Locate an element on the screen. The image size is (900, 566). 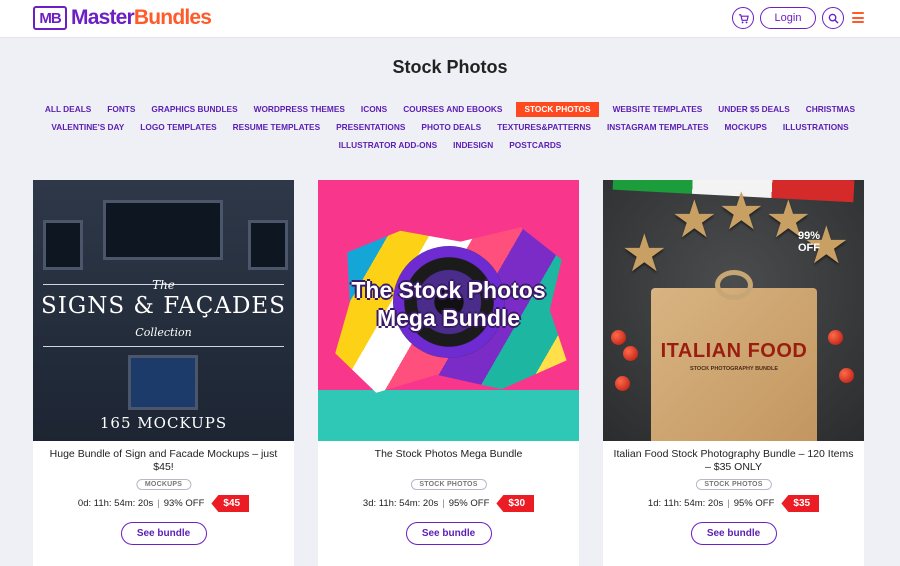
category-icons: ICONS is located at coordinates (374, 109).